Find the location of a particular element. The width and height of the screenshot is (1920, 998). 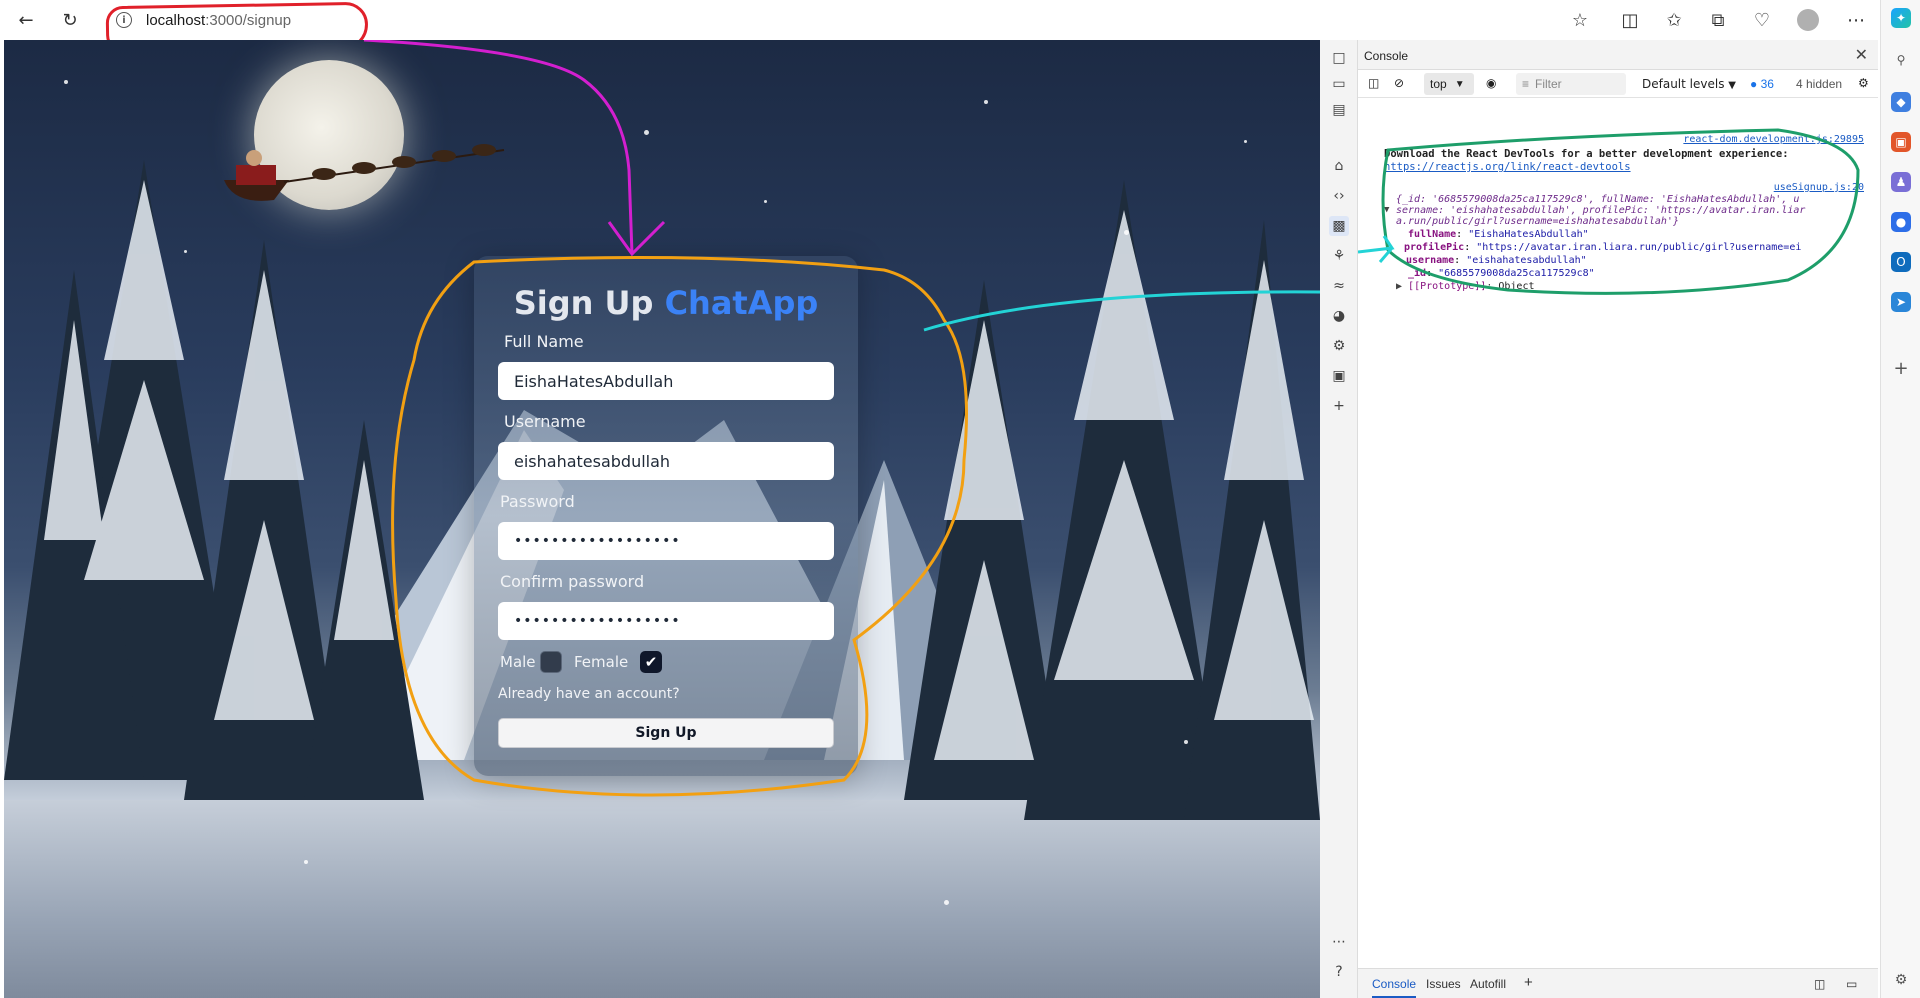

games-icon: ♟ is located at coordinates (1901, 182).